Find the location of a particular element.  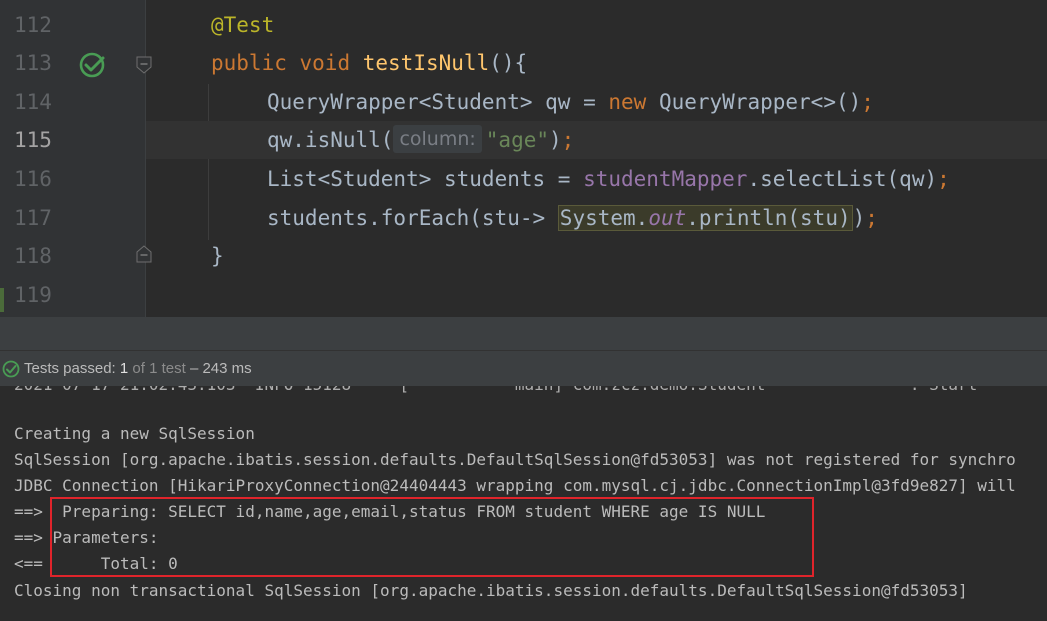

code-text: QueryWrapper<>() is located at coordinates (754, 102).